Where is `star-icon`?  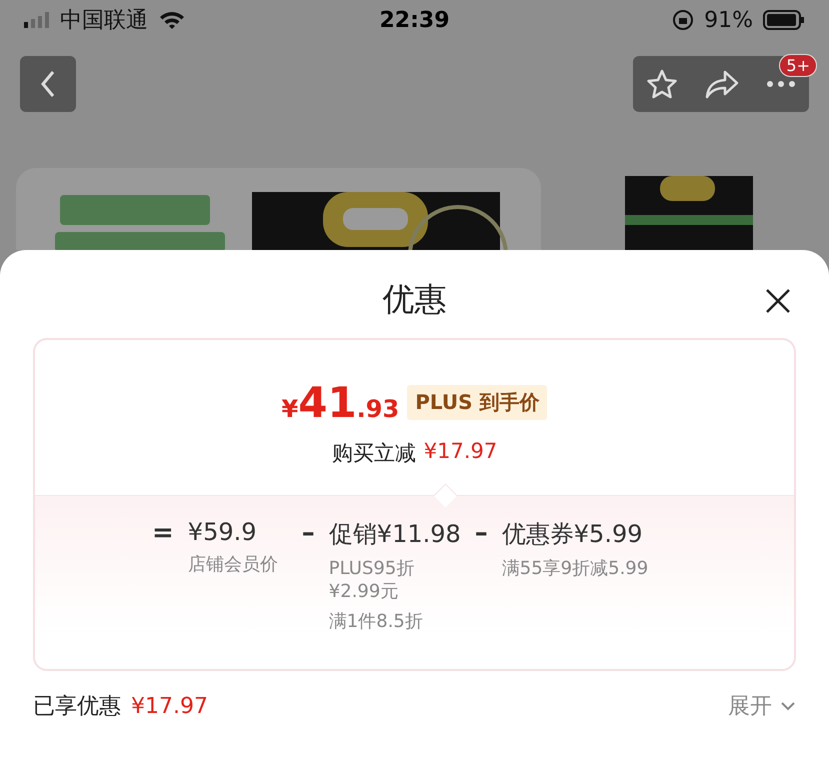 star-icon is located at coordinates (662, 84).